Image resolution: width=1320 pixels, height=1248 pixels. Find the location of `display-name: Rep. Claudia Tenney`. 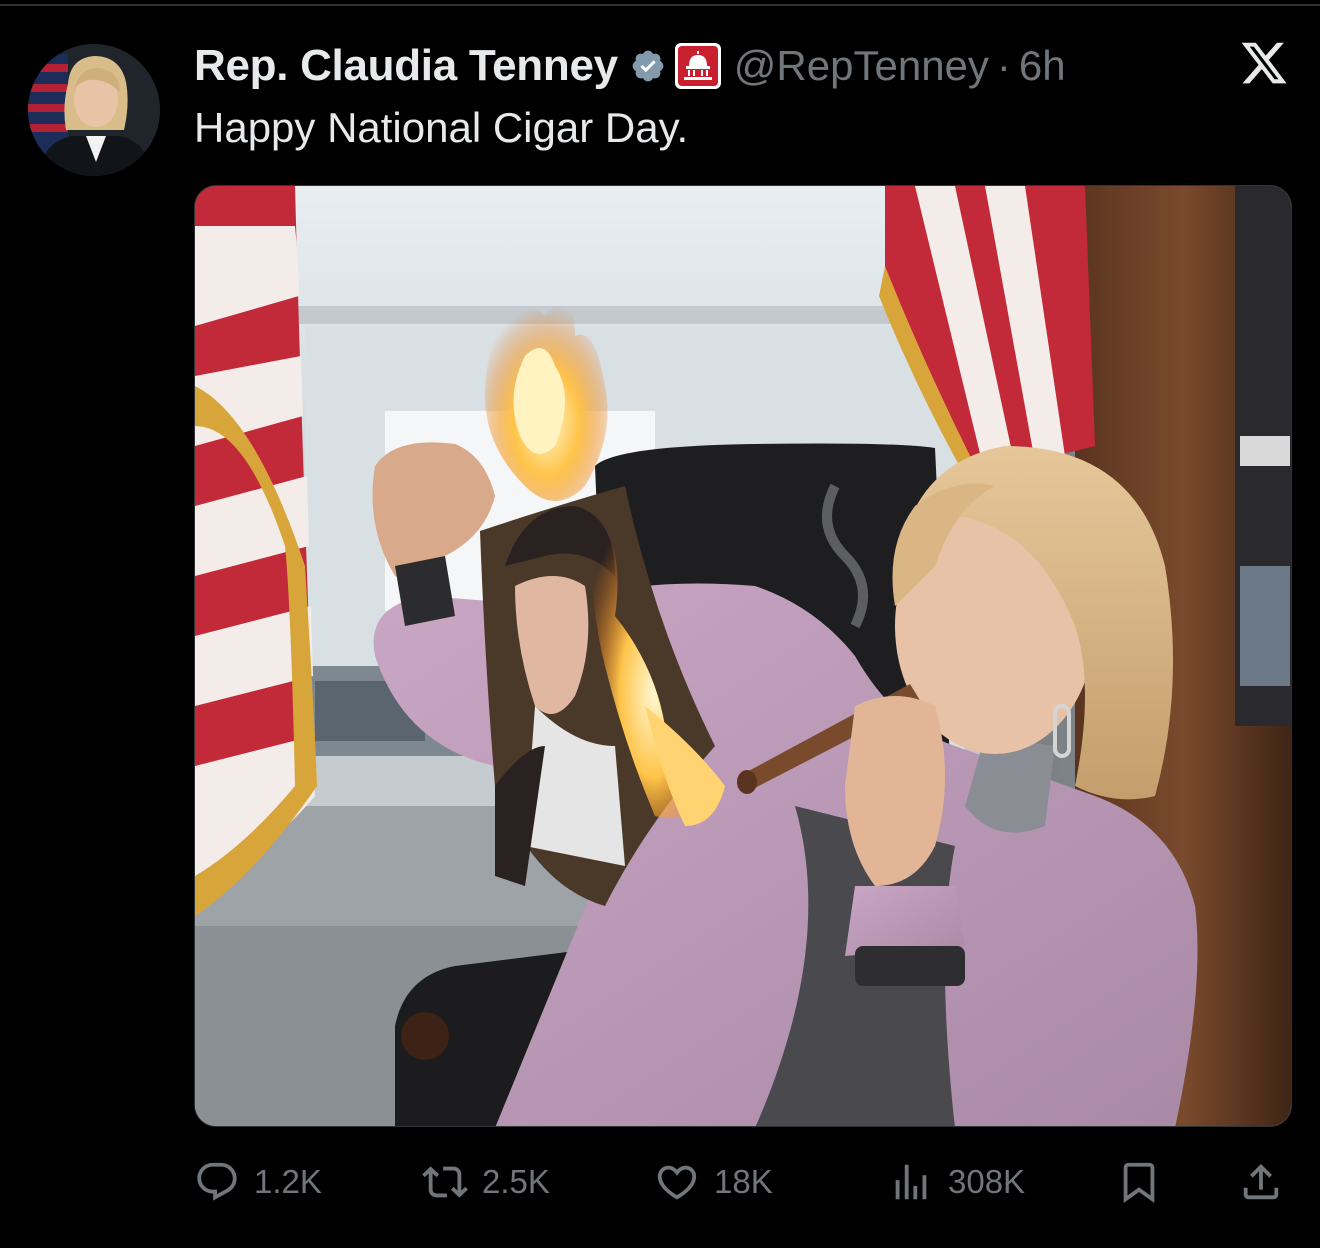

display-name: Rep. Claudia Tenney is located at coordinates (406, 66).